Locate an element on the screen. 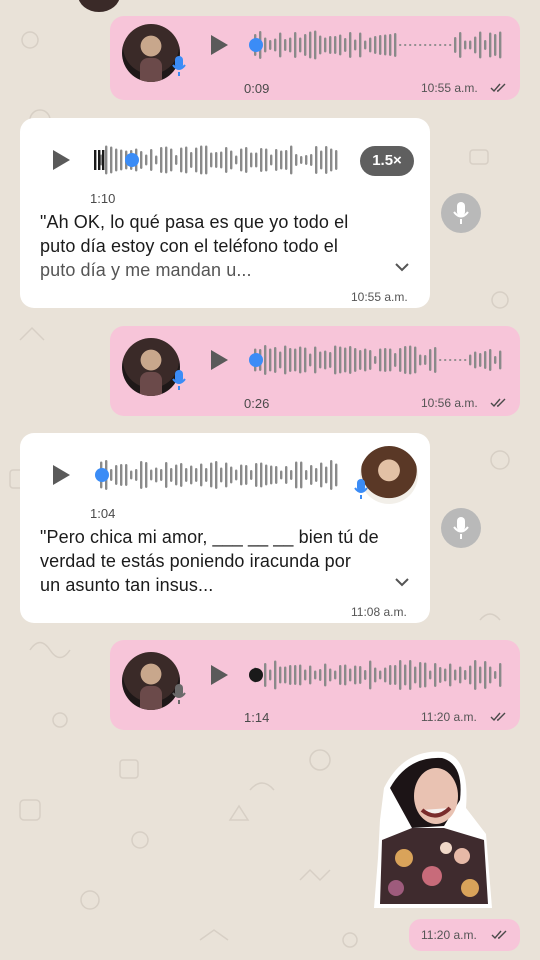 This screenshot has width=540, height=960. outgoing-voice-message: 0:09 10:55 a.m. is located at coordinates (315, 58).